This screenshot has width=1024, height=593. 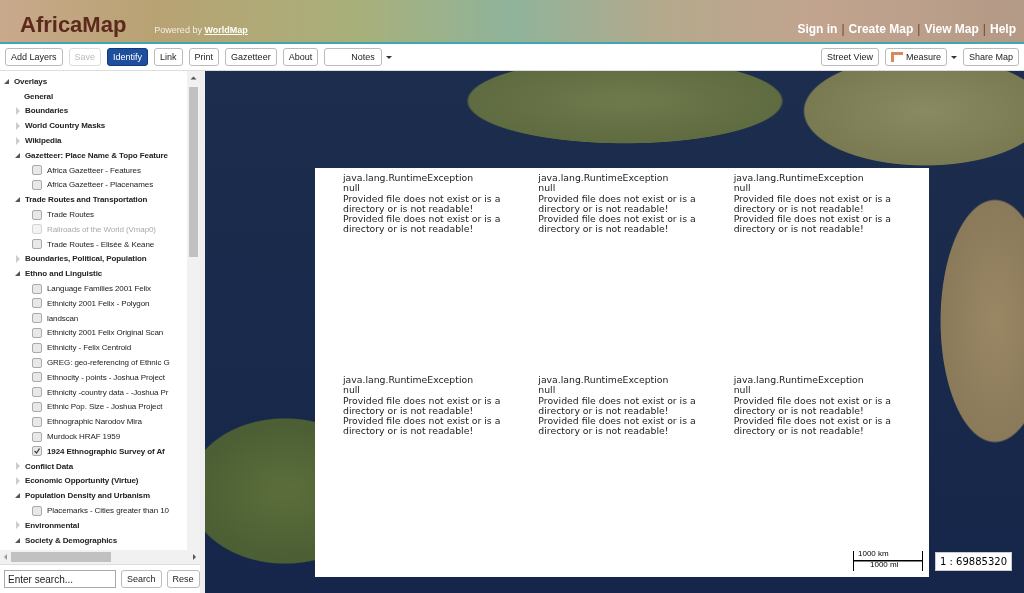 I want to click on layer-label: Ethnicity 2001 Felix - Polygon, so click(x=98, y=303).